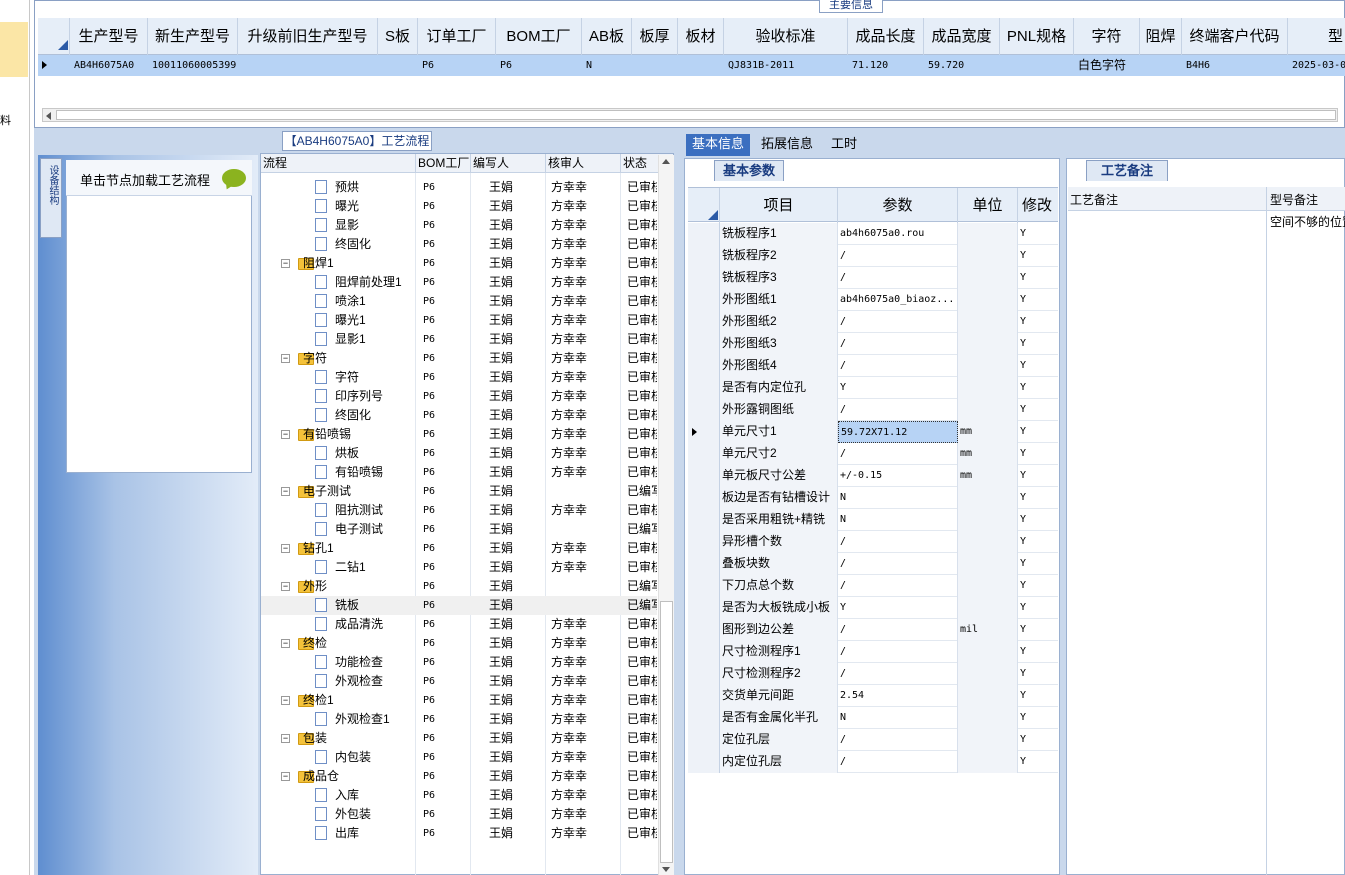 This screenshot has height=875, width=1345. I want to click on param-row: 板边是否有钻槽设计 N Y, so click(873, 498).